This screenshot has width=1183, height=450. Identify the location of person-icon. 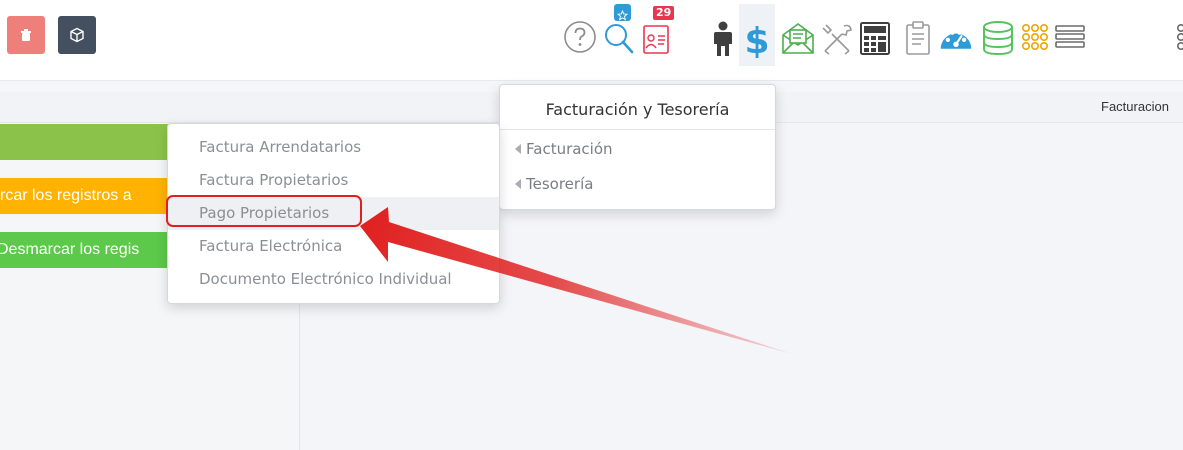
(723, 38).